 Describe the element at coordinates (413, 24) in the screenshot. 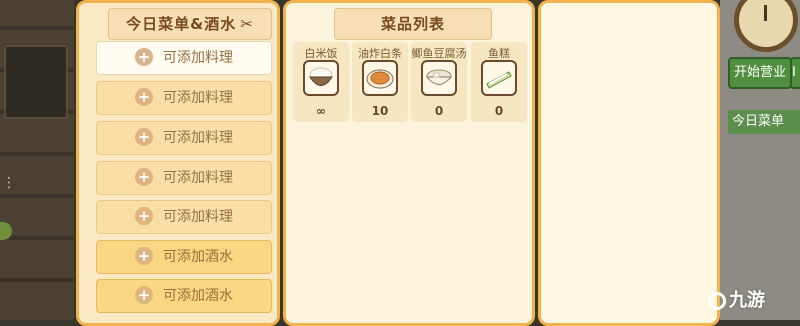

I see `dish-list-title: 菜品列表` at that location.